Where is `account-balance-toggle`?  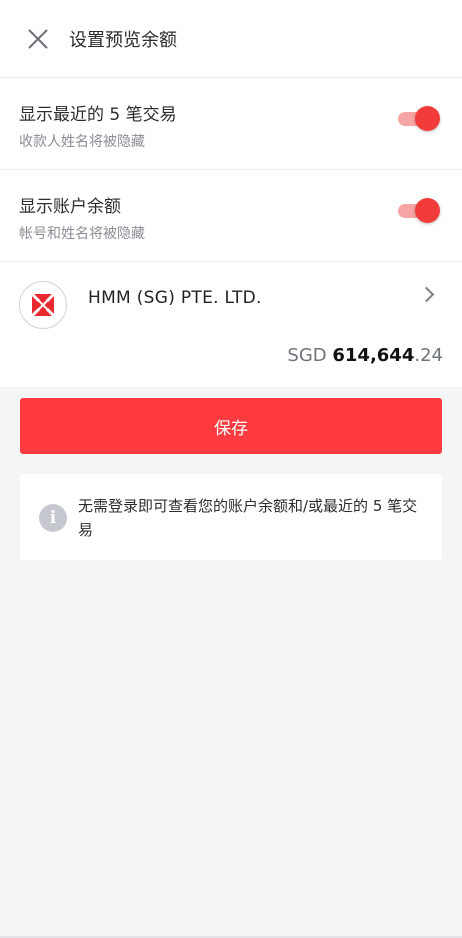 account-balance-toggle is located at coordinates (419, 210).